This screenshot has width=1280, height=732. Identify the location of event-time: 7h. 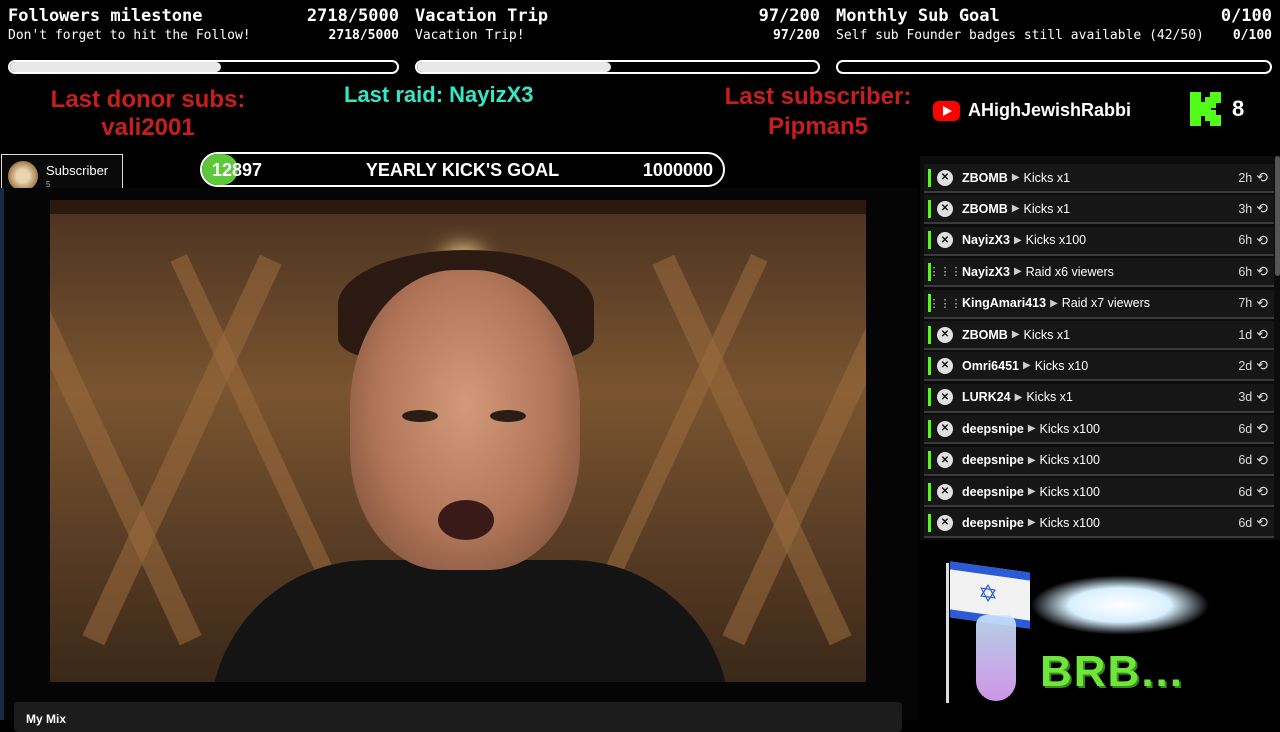
(1245, 303).